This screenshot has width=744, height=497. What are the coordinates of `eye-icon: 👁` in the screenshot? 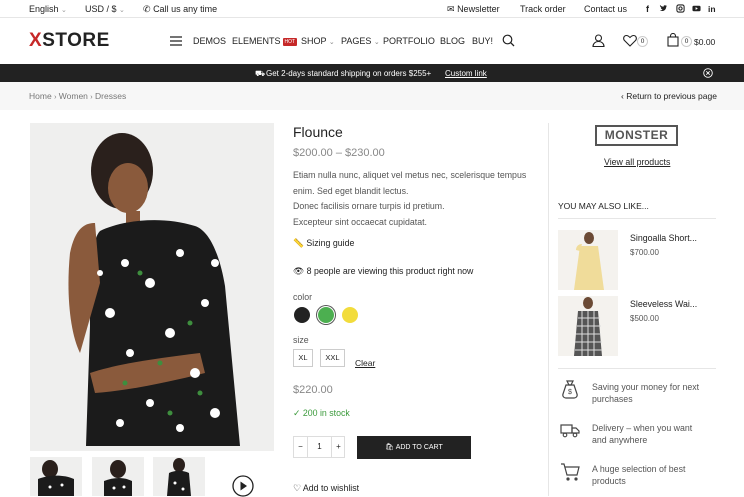 It's located at (299, 271).